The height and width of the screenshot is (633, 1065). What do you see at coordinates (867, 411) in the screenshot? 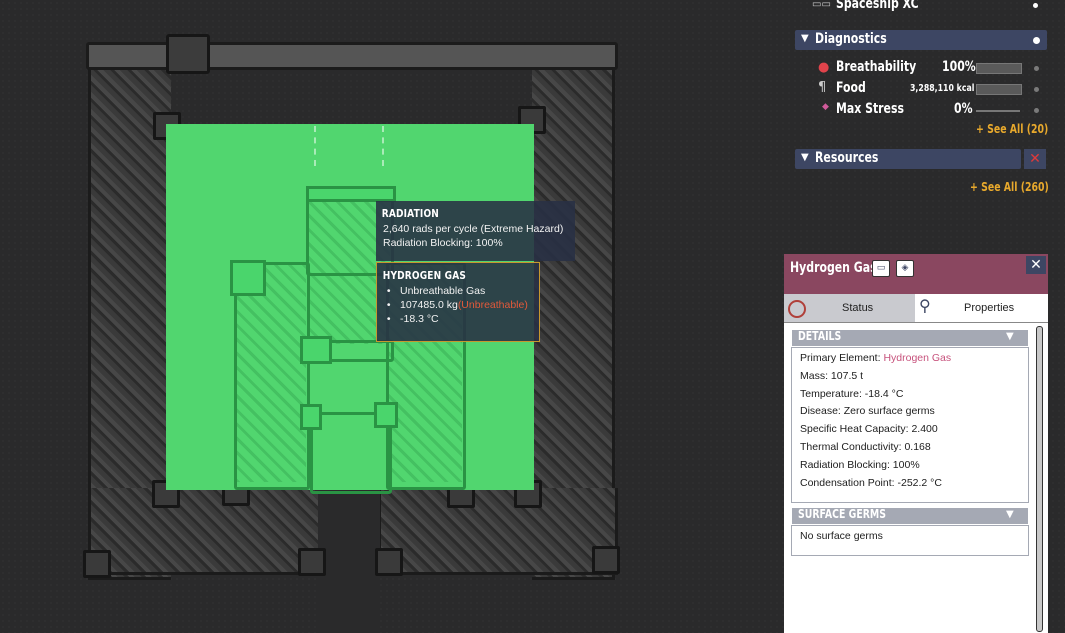
I see `property-disease: Disease: Zero surface germs` at bounding box center [867, 411].